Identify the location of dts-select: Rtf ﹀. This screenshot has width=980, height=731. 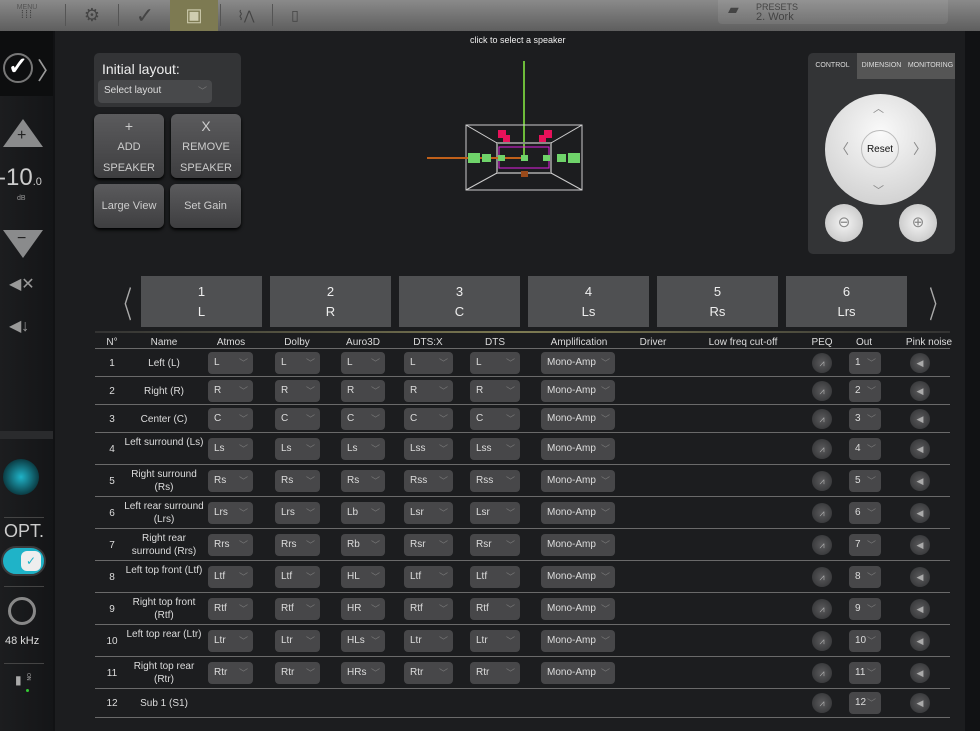
(495, 608).